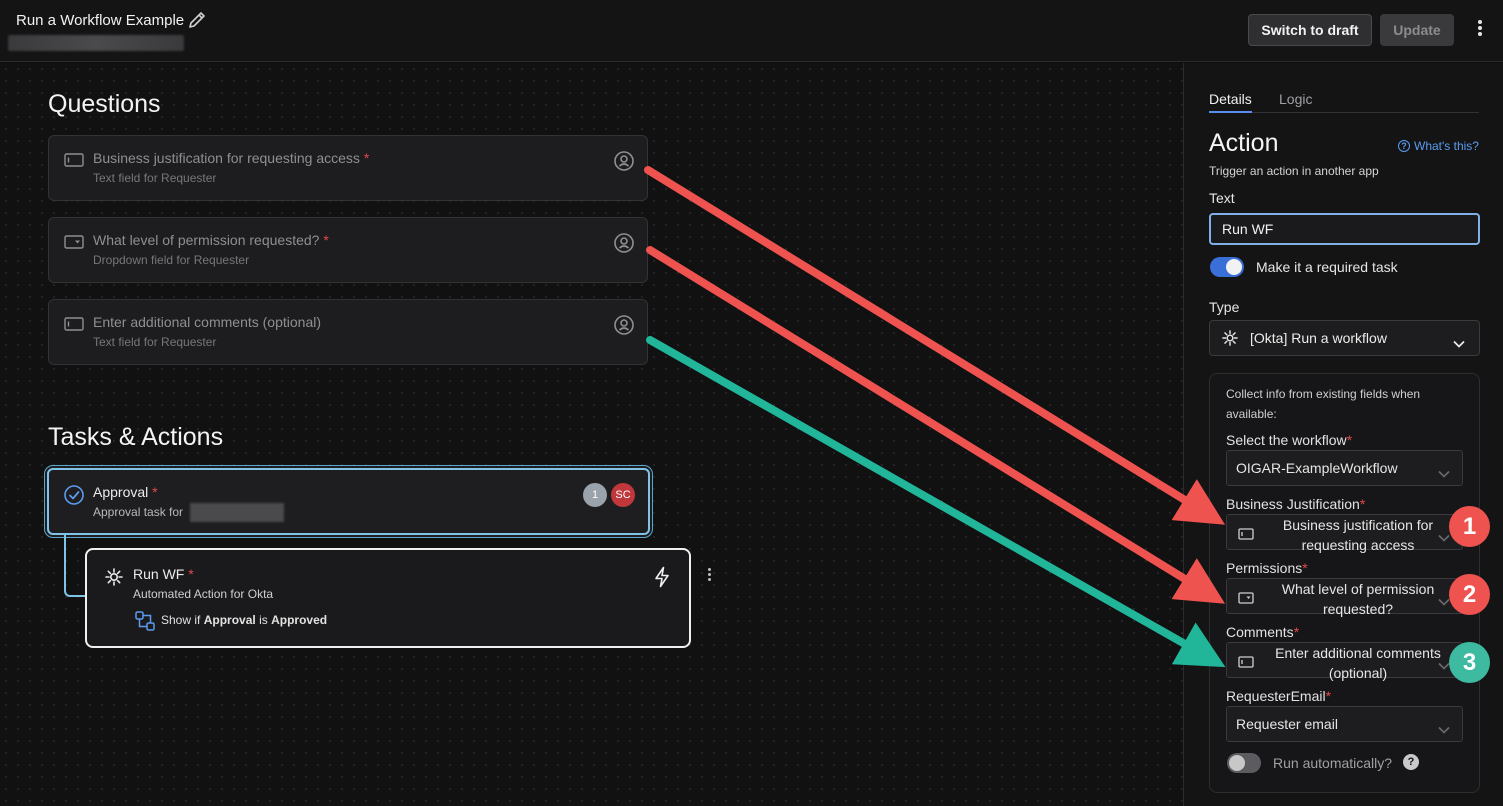 The image size is (1503, 806). Describe the element at coordinates (229, 620) in the screenshot. I see `condition-field: Approval` at that location.